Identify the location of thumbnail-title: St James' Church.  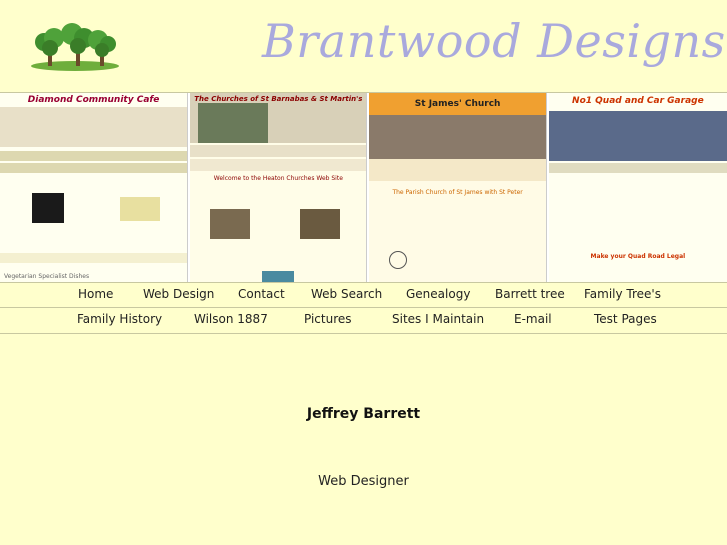
(457, 104).